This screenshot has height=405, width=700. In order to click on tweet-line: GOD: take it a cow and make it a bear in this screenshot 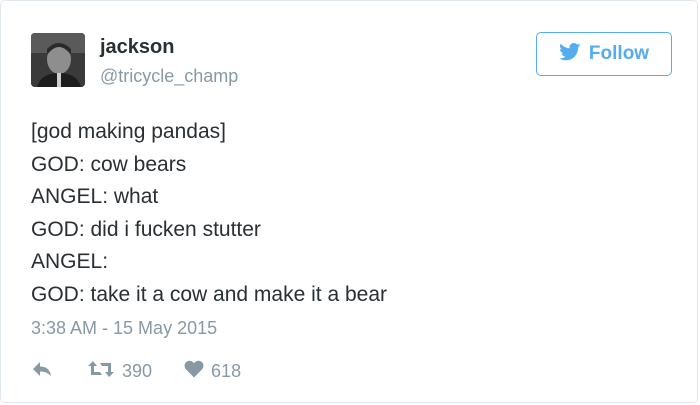, I will do `click(209, 294)`.